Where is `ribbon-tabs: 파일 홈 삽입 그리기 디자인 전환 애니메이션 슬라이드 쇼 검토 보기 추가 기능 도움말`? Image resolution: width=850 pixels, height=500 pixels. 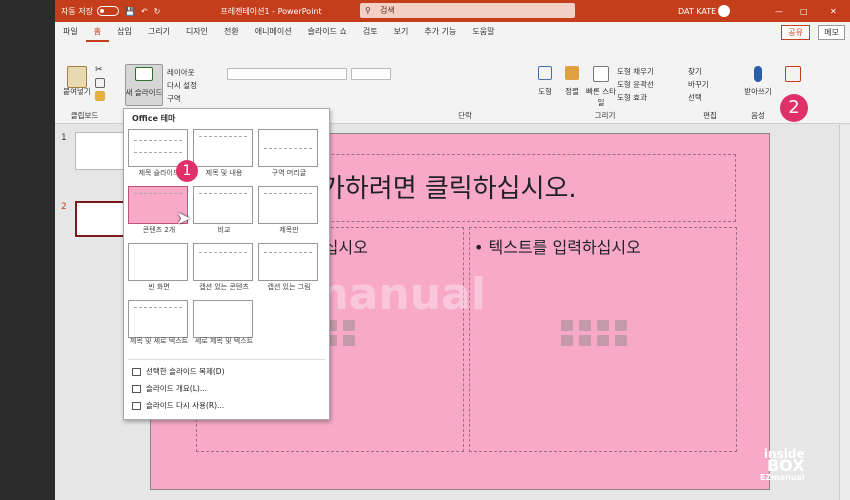
ribbon-tabs: 파일 홈 삽입 그리기 디자인 전환 애니메이션 슬라이드 쇼 검토 보기 추가 기능 도움말 is located at coordinates (452, 32).